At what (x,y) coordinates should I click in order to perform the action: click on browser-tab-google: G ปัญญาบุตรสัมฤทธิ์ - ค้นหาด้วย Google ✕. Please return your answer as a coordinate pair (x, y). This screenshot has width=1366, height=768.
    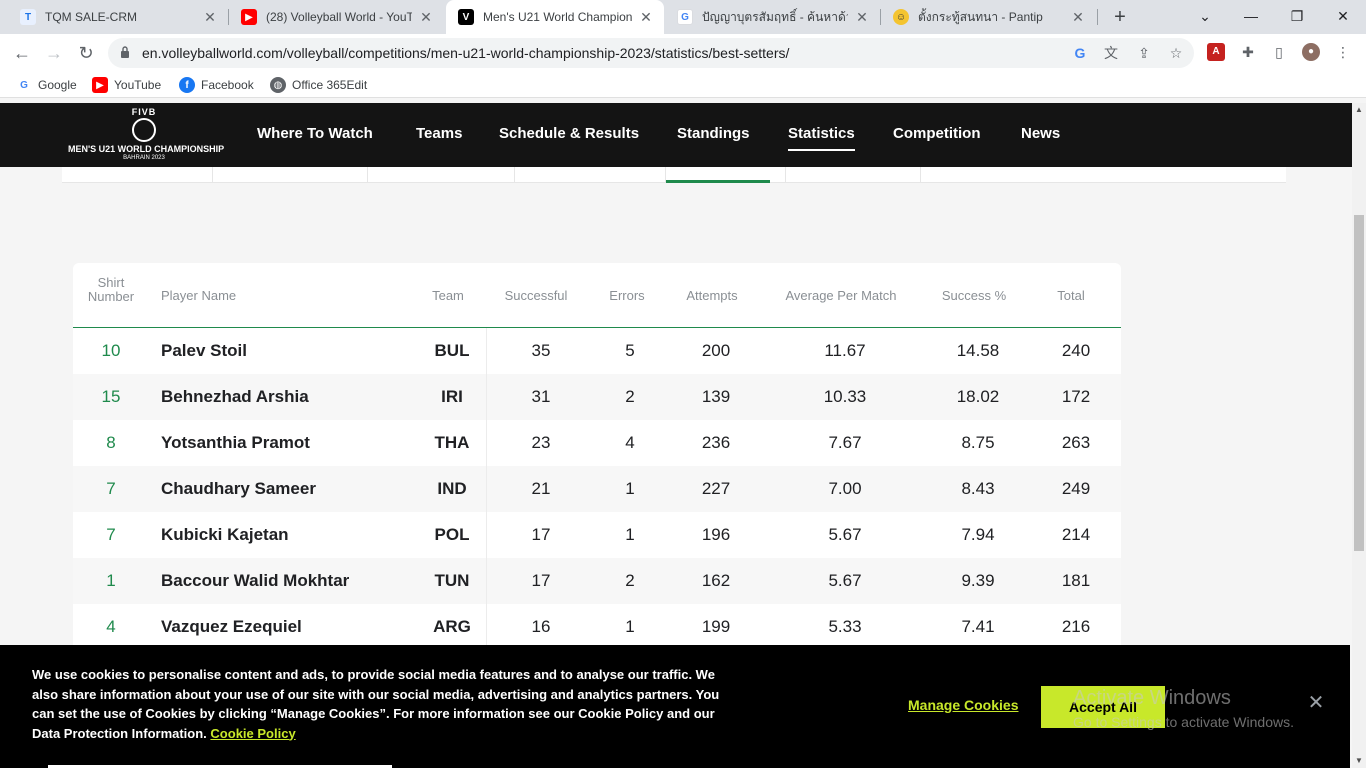
    Looking at the image, I should click on (772, 17).